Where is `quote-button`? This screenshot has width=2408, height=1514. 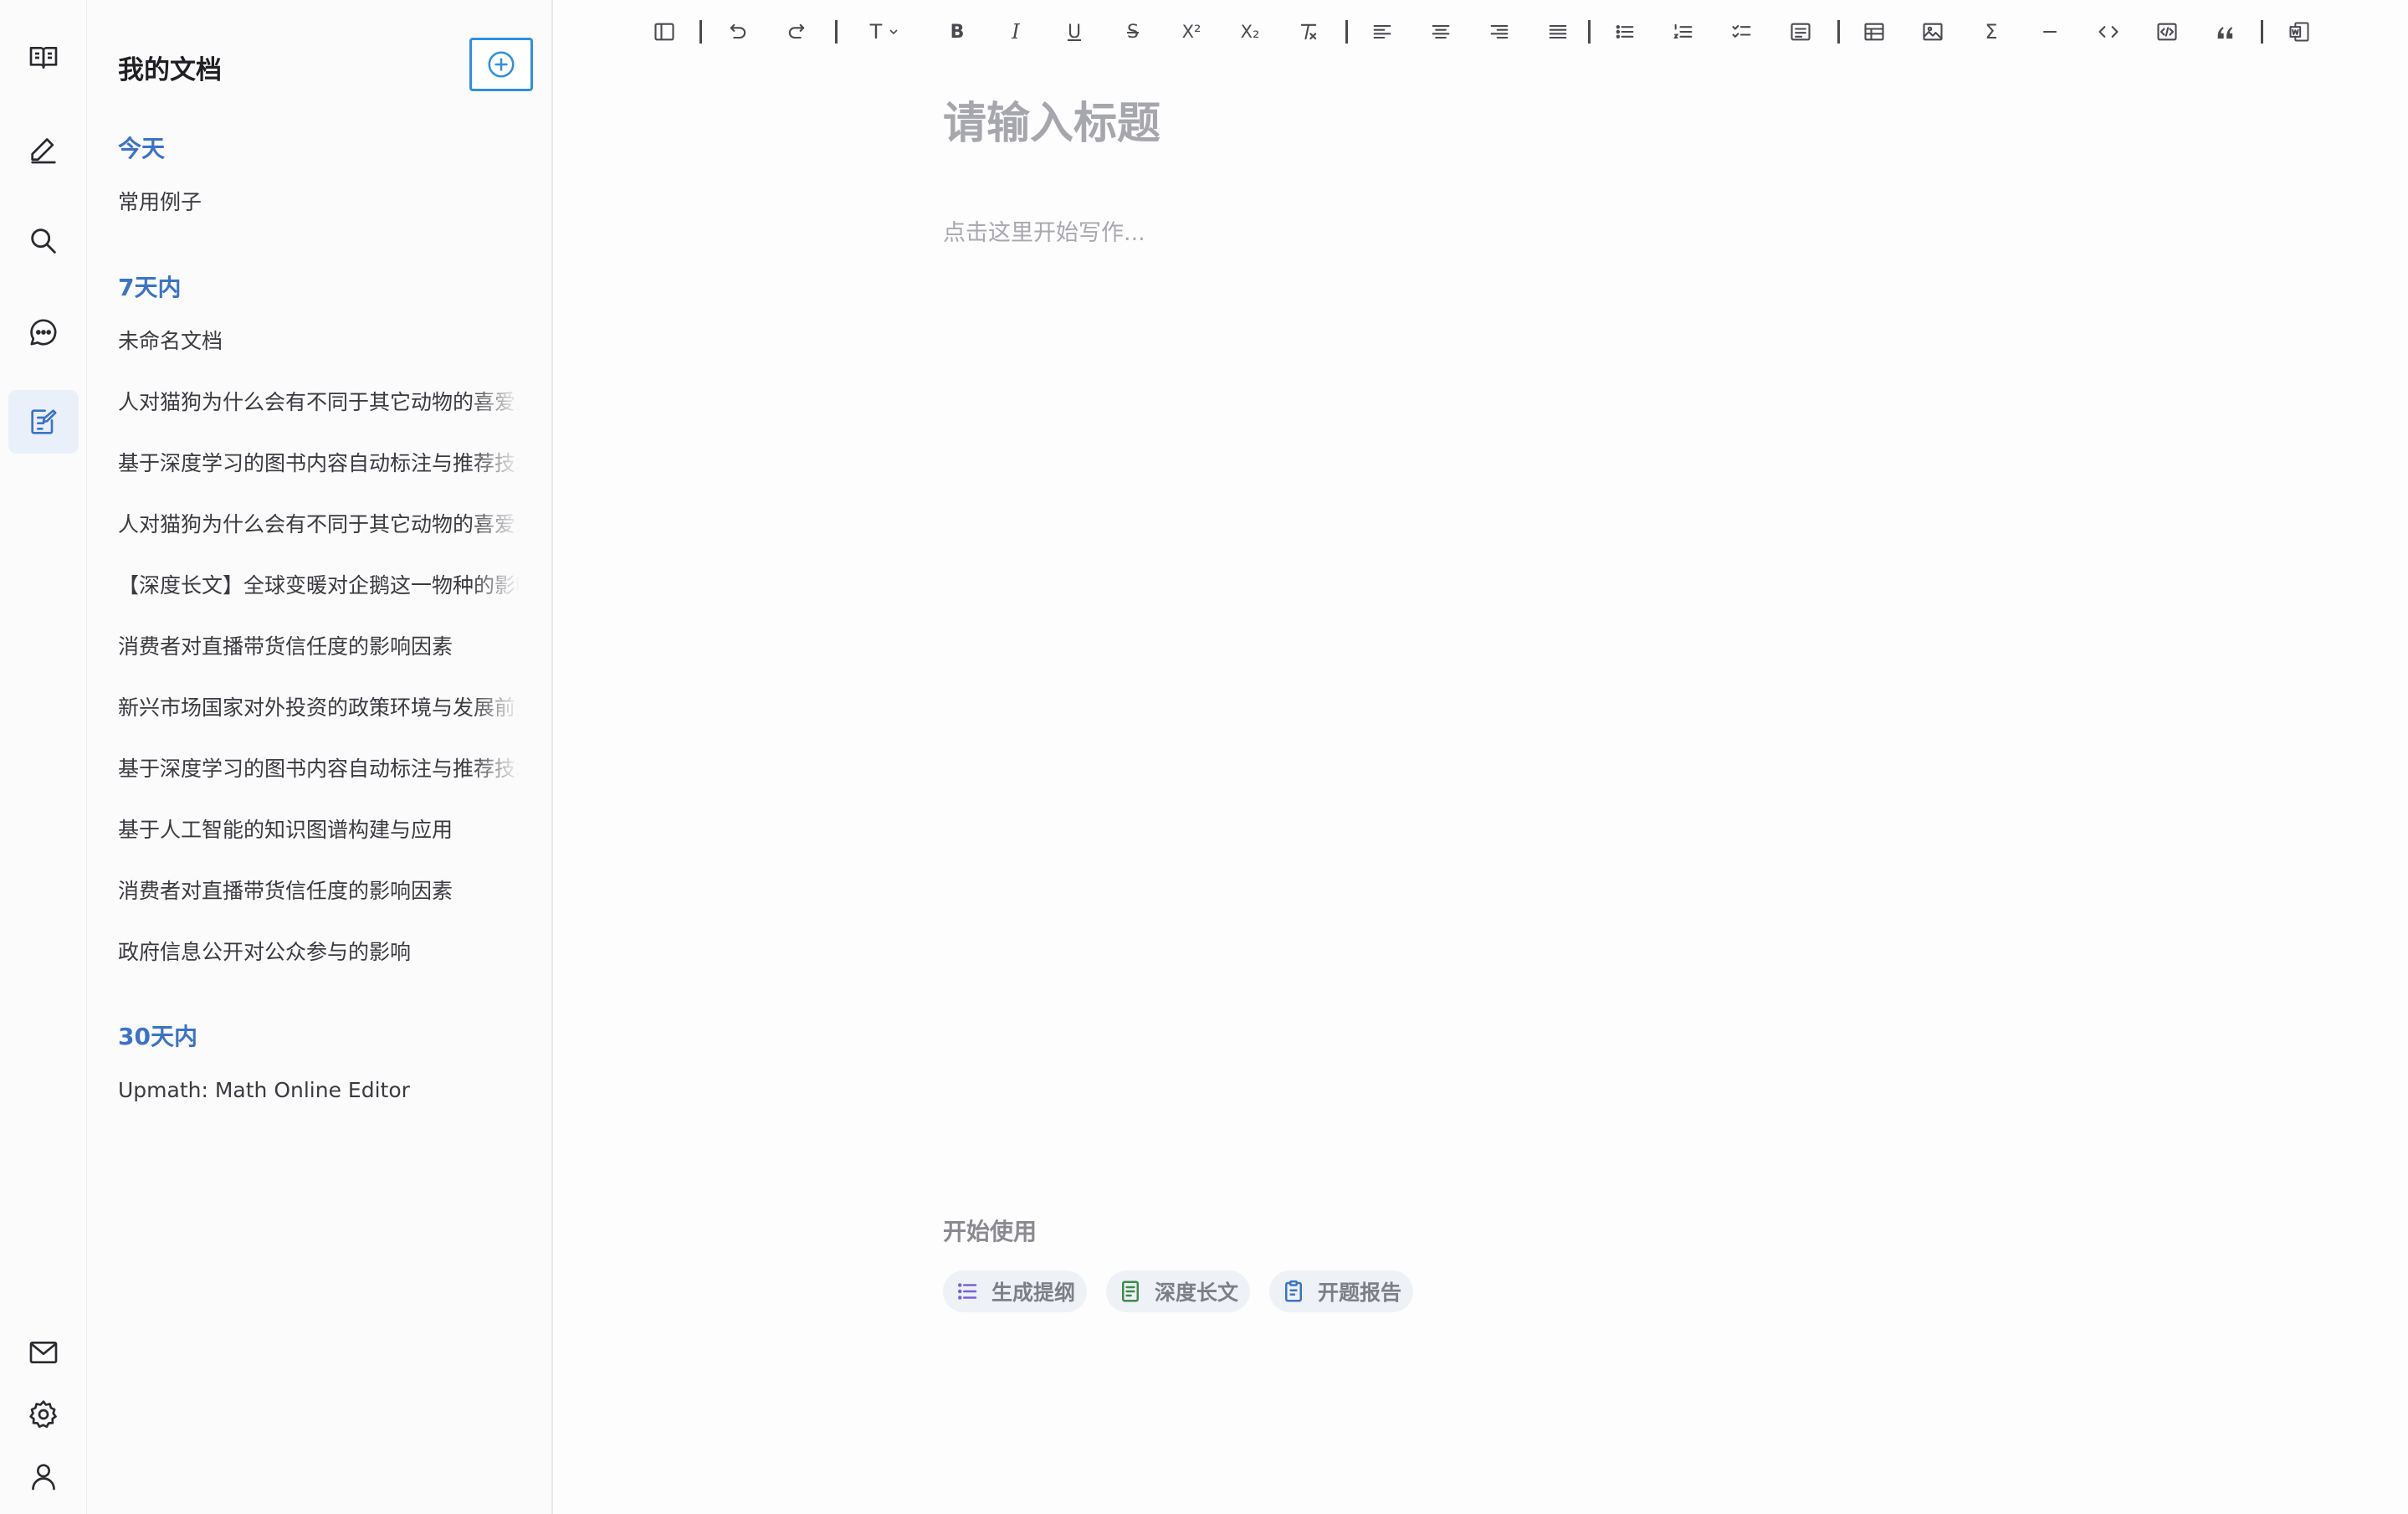 quote-button is located at coordinates (2225, 32).